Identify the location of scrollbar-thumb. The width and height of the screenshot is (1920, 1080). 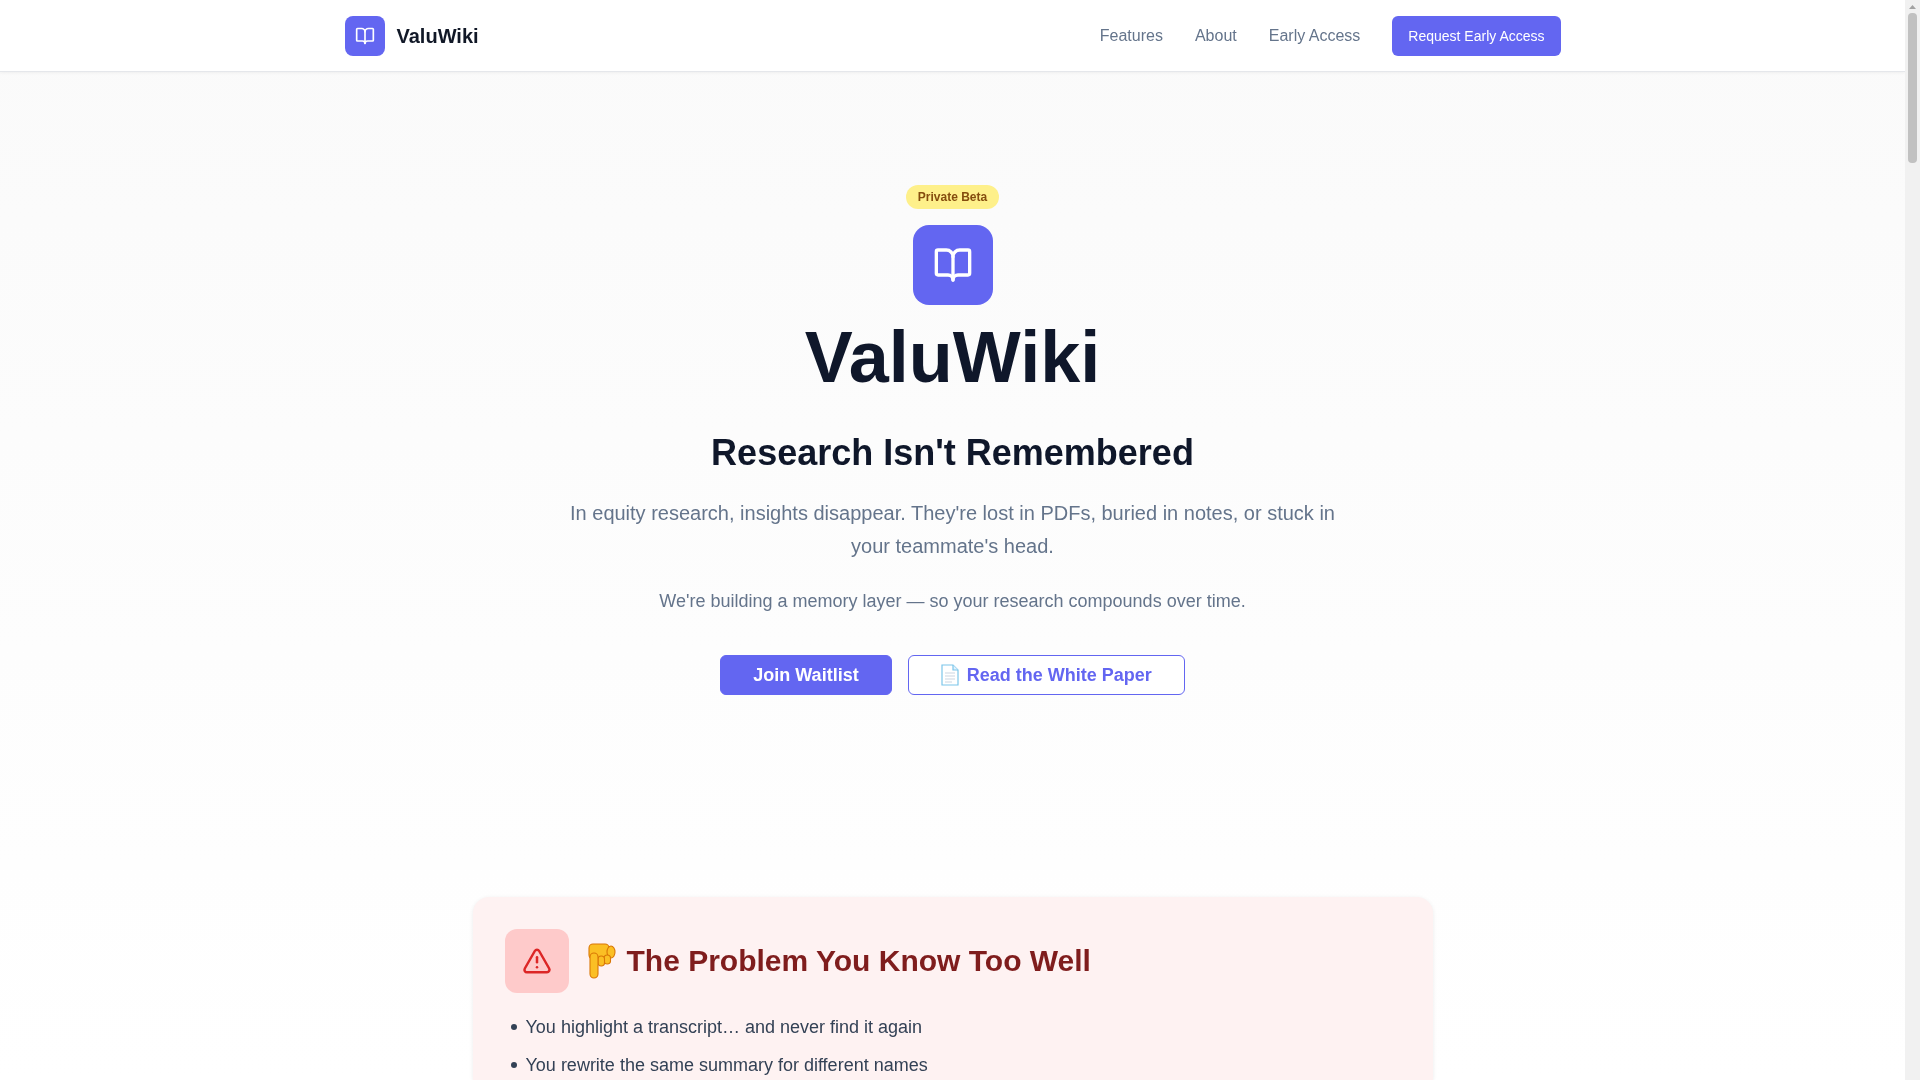
(1912, 88).